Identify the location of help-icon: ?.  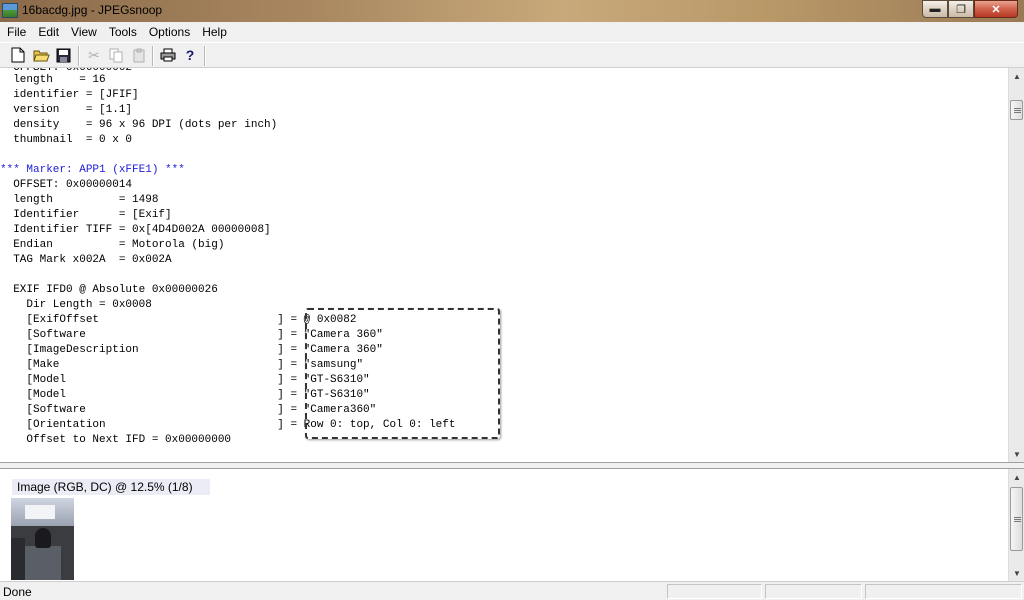
(190, 55).